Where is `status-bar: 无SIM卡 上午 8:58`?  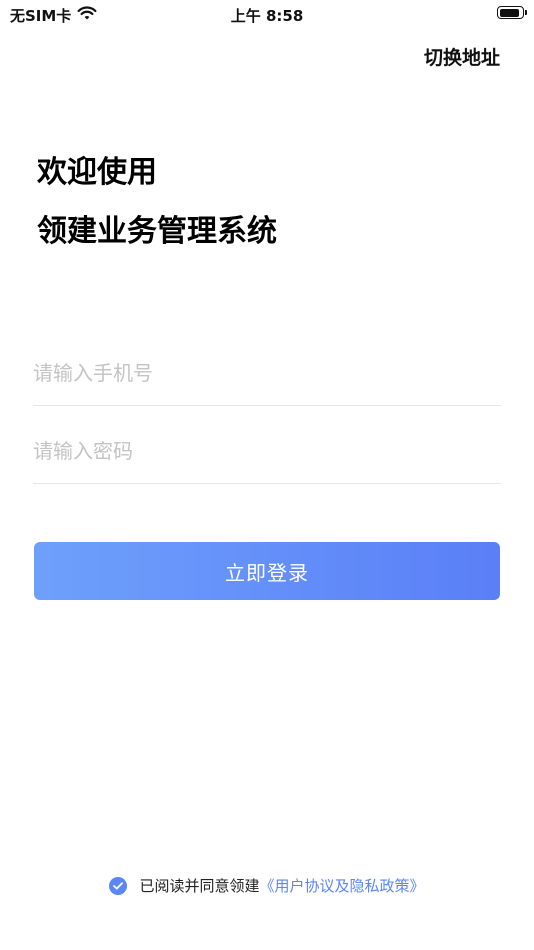 status-bar: 无SIM卡 上午 8:58 is located at coordinates (267, 15).